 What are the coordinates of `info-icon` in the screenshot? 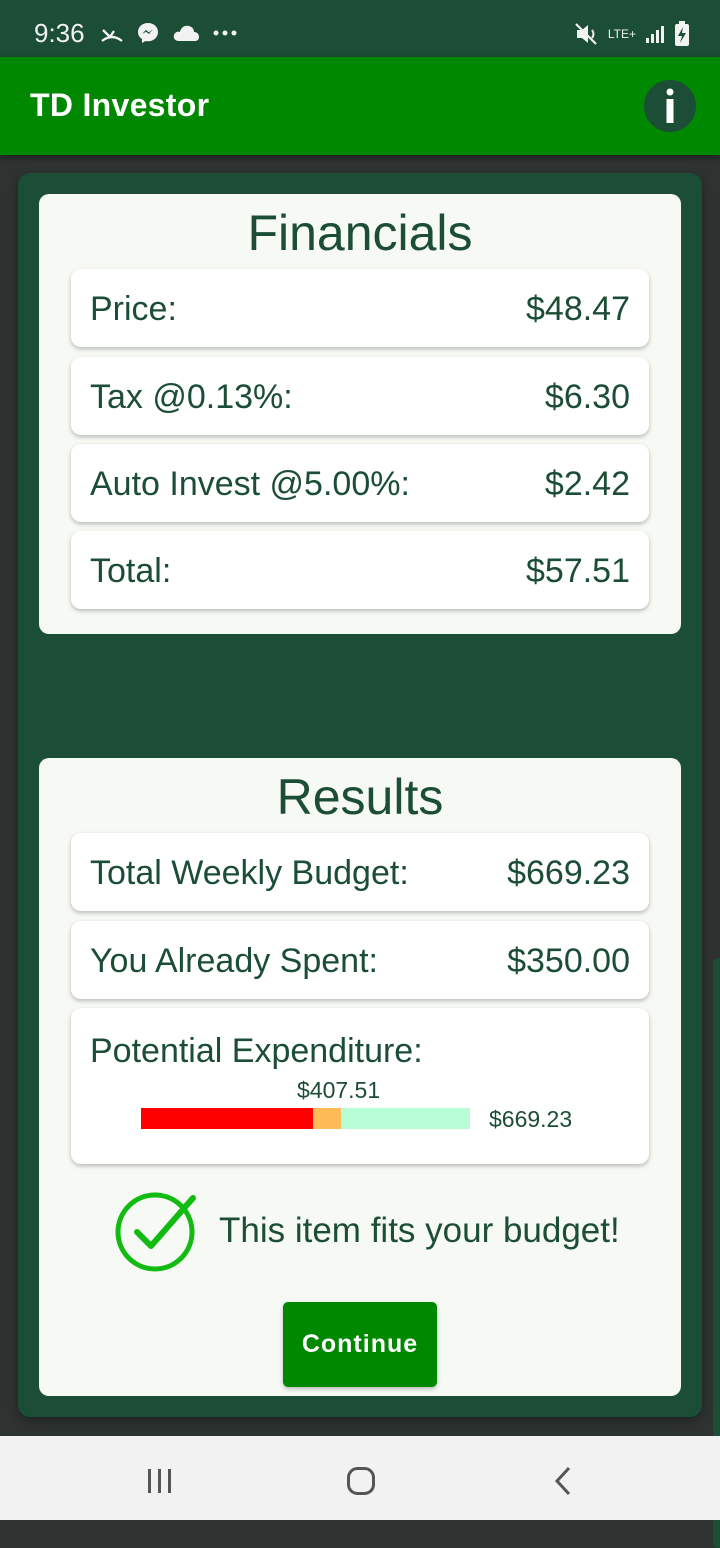 It's located at (670, 105).